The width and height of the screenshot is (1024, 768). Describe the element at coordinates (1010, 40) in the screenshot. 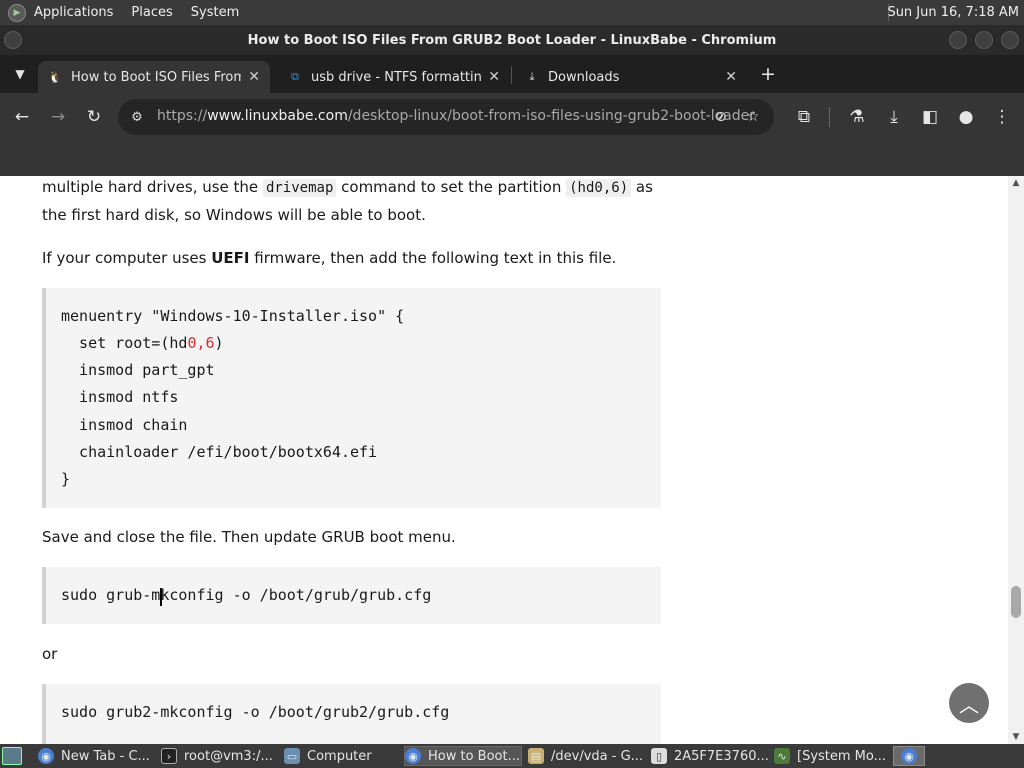

I see `close-window-button` at that location.